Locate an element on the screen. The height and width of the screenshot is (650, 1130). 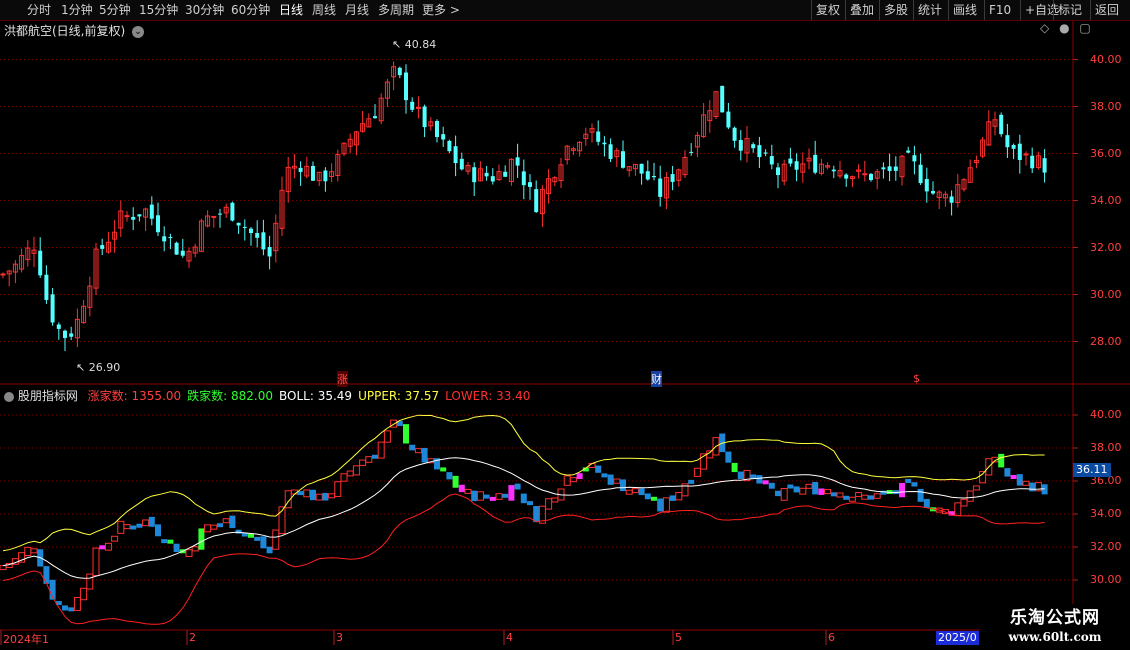
period-tab-6: 日线 is located at coordinates (291, 10).